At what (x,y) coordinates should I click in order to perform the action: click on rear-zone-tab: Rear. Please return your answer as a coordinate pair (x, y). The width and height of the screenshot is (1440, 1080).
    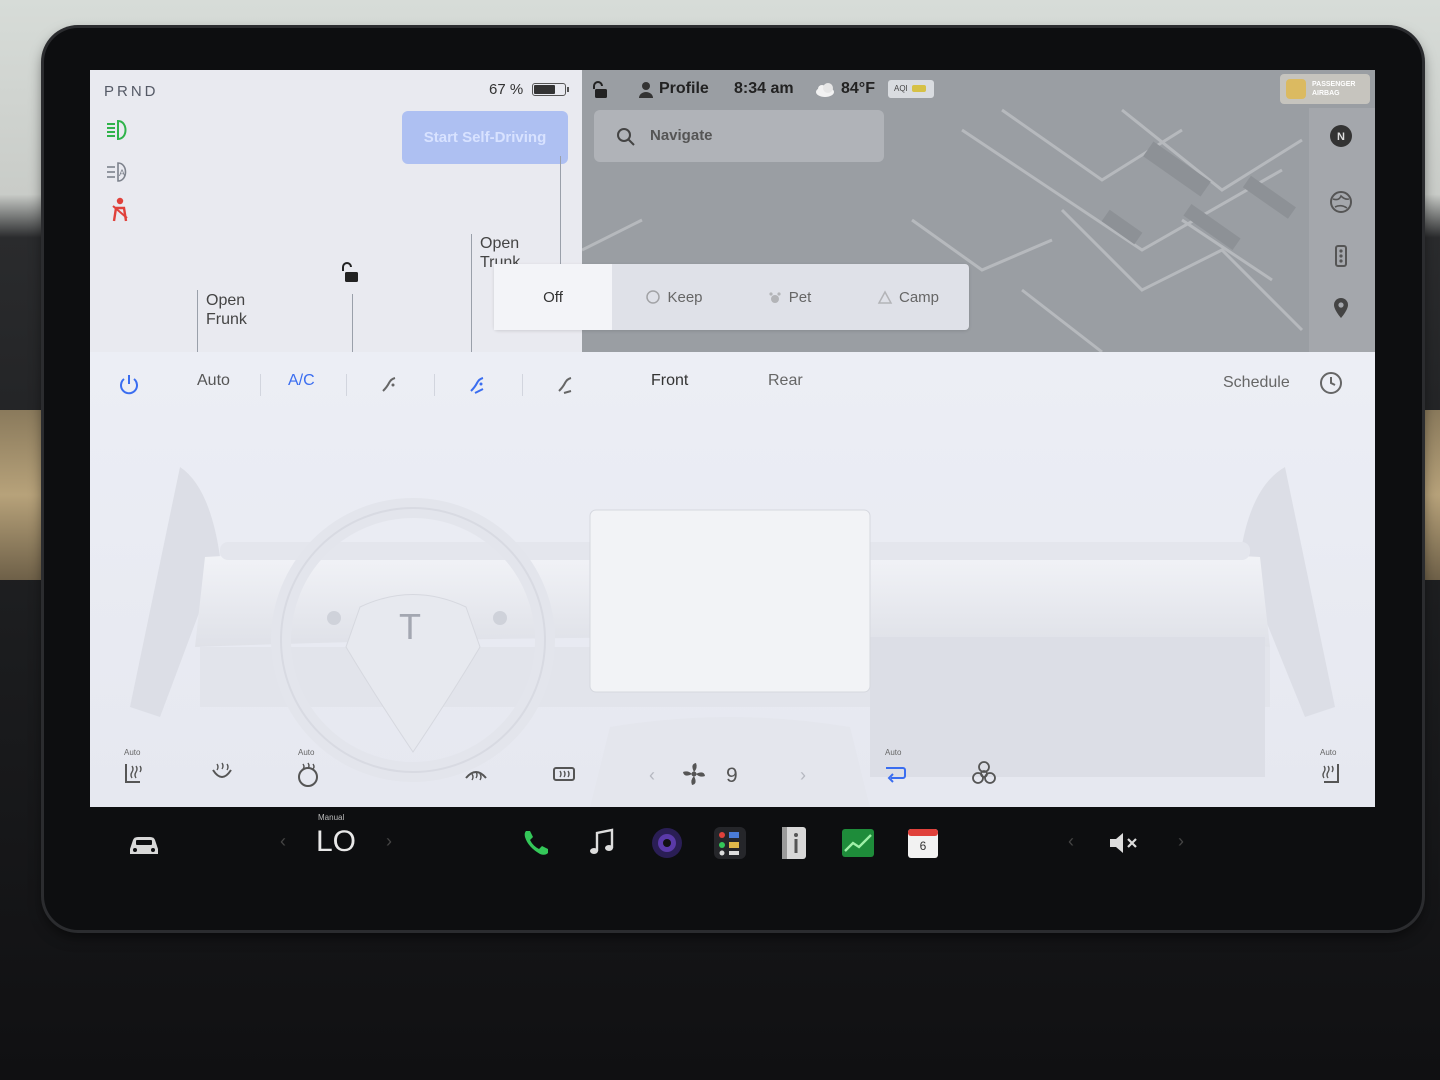
    Looking at the image, I should click on (785, 381).